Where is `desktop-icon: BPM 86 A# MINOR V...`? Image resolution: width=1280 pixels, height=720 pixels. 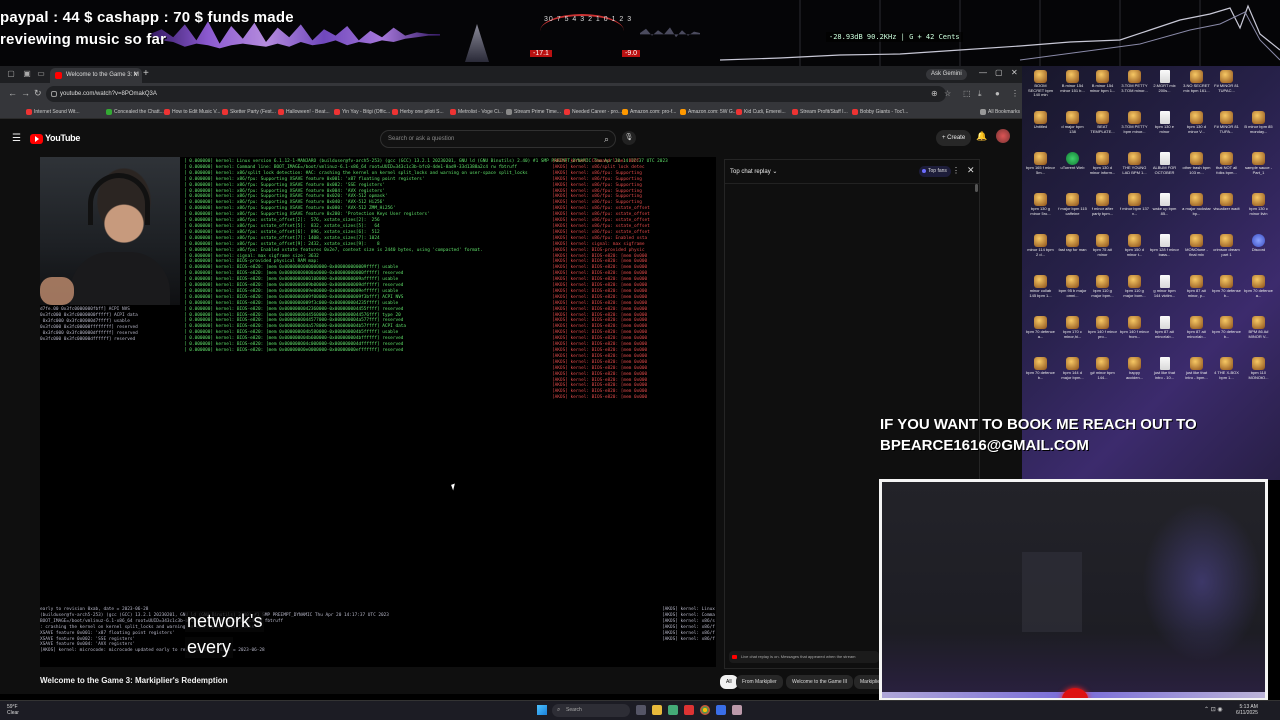
desktop-icon: BPM 86 A# MINOR V... is located at coordinates (1258, 333).